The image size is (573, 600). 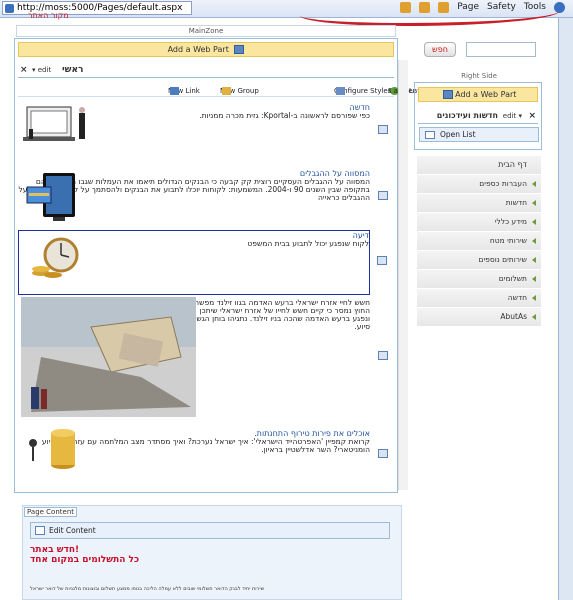 I want to click on search-input, so click(x=501, y=49).